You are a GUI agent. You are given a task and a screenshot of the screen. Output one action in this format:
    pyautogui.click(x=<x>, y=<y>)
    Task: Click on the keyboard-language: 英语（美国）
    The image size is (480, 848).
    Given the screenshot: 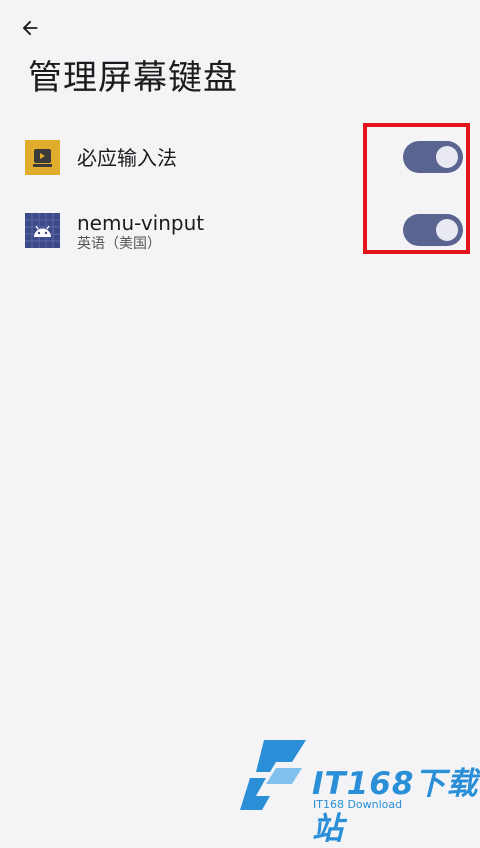 What is the action you would take?
    pyautogui.click(x=119, y=244)
    